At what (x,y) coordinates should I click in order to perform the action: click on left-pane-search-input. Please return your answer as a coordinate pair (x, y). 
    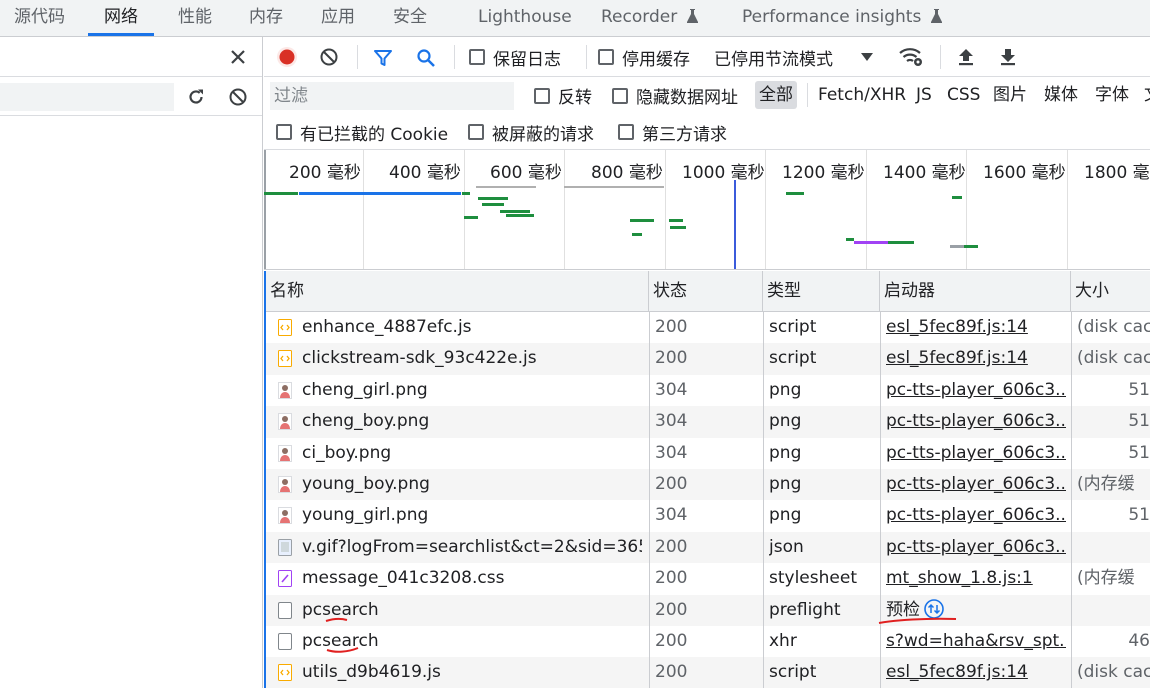
    Looking at the image, I should click on (87, 97).